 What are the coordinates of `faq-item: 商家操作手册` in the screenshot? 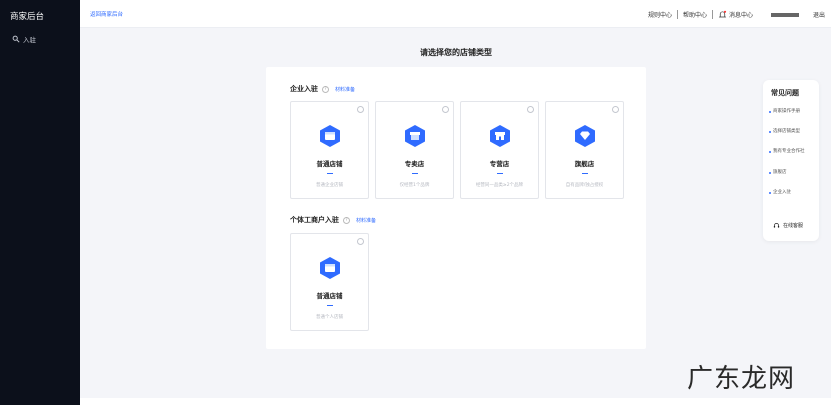 It's located at (792, 111).